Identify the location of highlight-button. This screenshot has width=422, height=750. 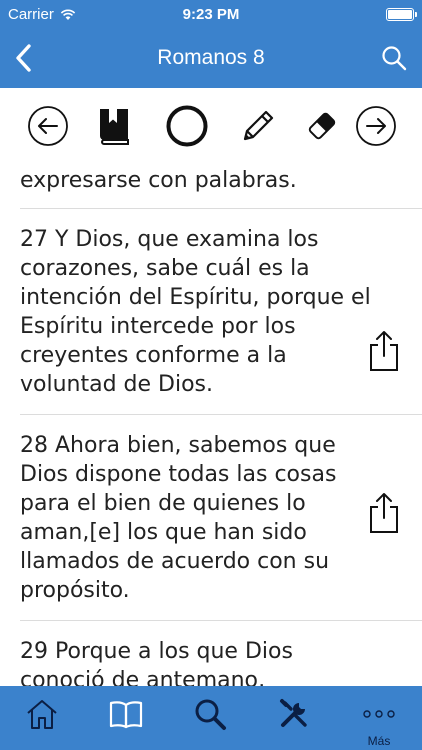
(187, 126).